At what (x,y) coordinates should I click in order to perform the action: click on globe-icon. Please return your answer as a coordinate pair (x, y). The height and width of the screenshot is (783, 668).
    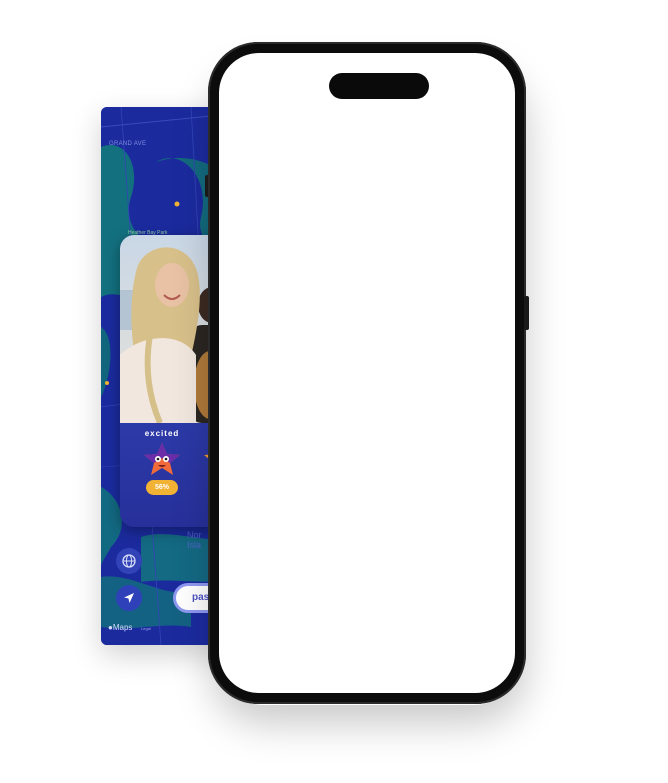
    Looking at the image, I should click on (129, 561).